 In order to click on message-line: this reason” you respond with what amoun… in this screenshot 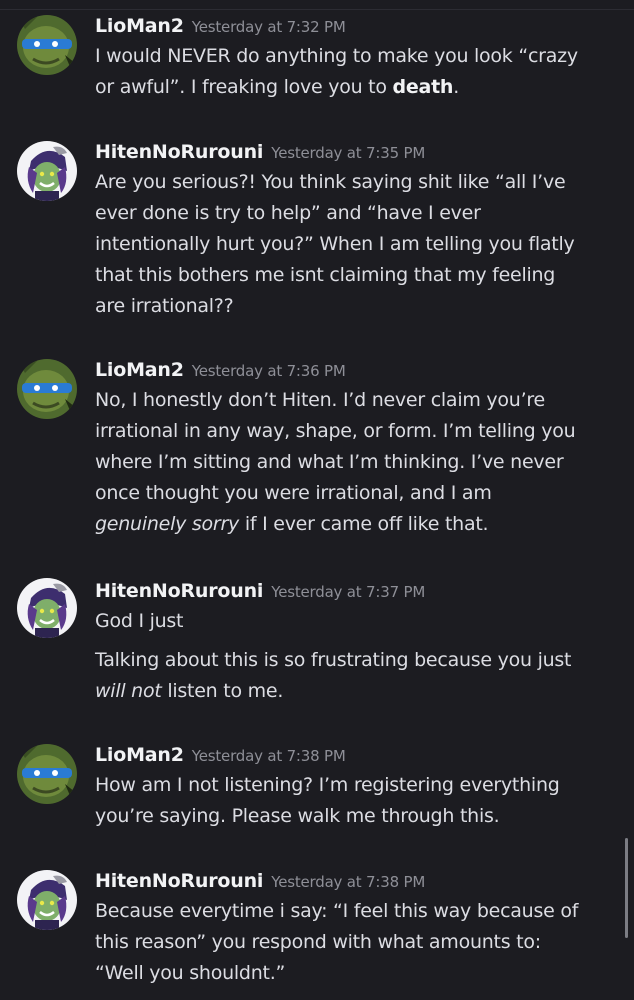, I will do `click(318, 942)`.